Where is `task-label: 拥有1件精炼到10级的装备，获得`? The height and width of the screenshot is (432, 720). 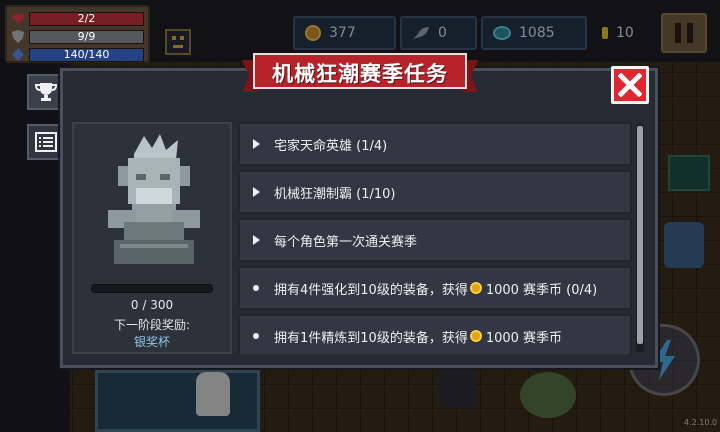
task-label: 拥有1件精炼到10级的装备，获得 is located at coordinates (371, 338).